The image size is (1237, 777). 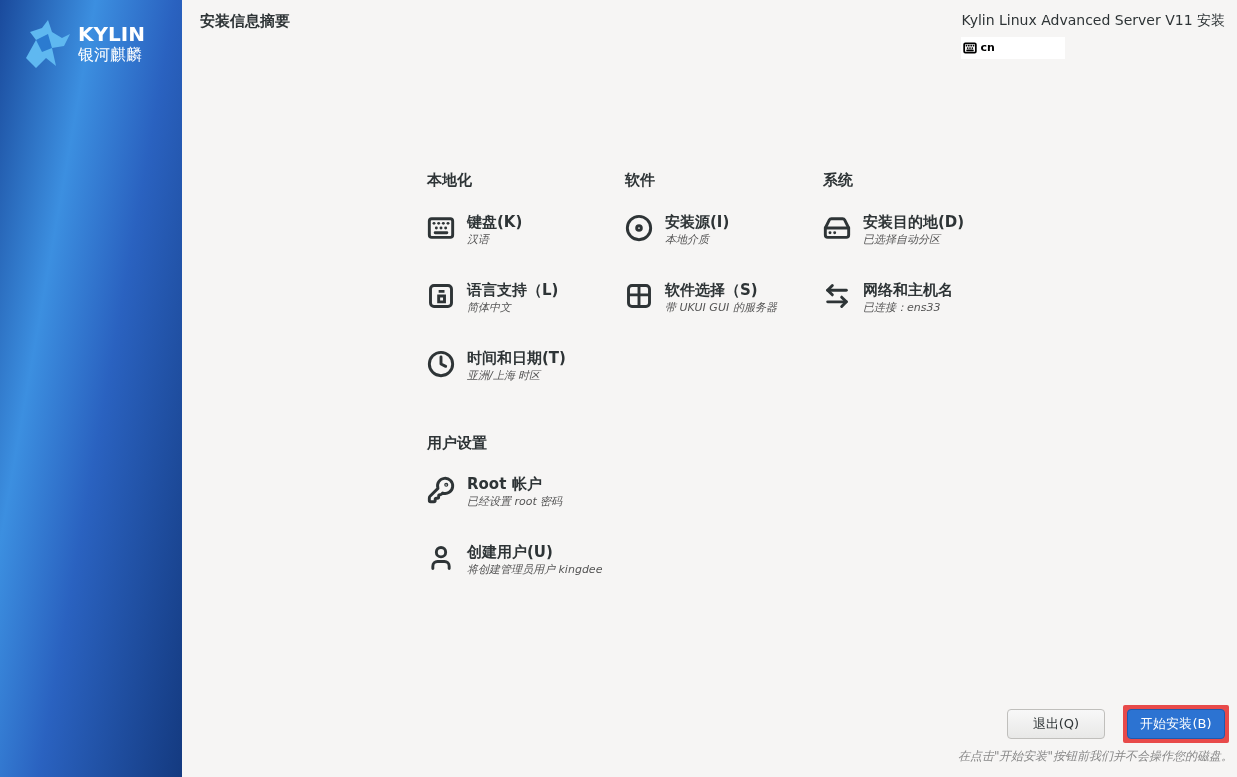 What do you see at coordinates (1013, 48) in the screenshot?
I see `keyboard-layout-indicator: cn` at bounding box center [1013, 48].